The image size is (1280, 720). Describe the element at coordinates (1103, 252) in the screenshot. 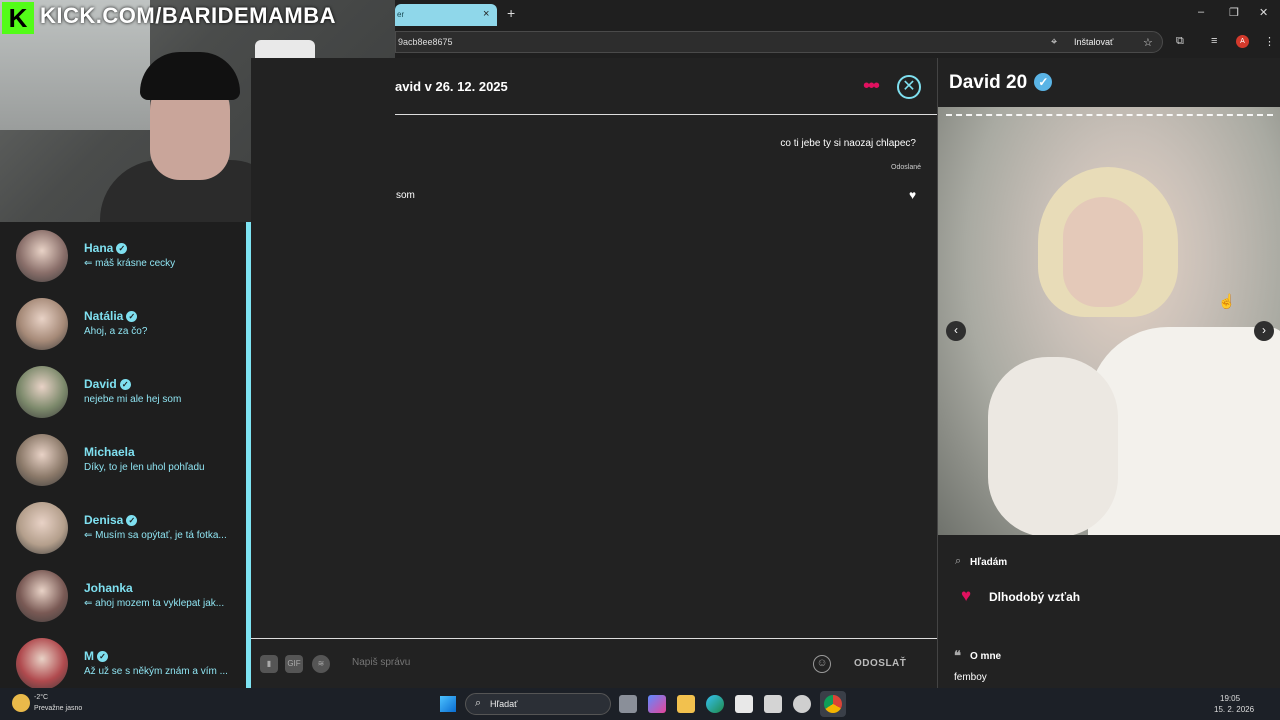

I see `photo-face` at that location.